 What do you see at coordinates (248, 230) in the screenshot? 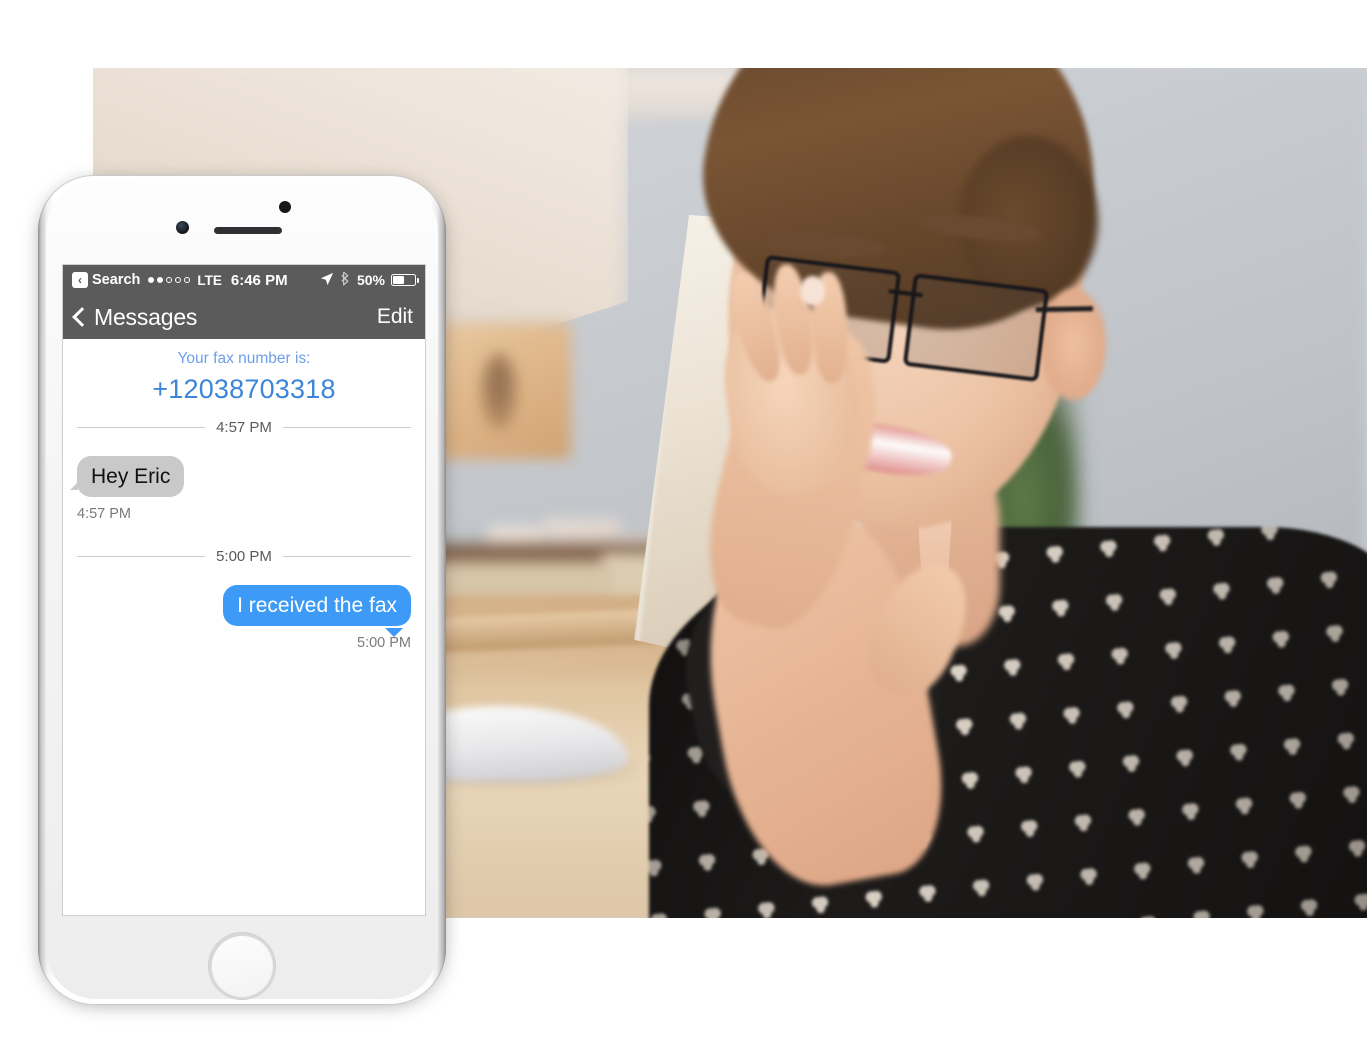
I see `earpiece-speaker` at bounding box center [248, 230].